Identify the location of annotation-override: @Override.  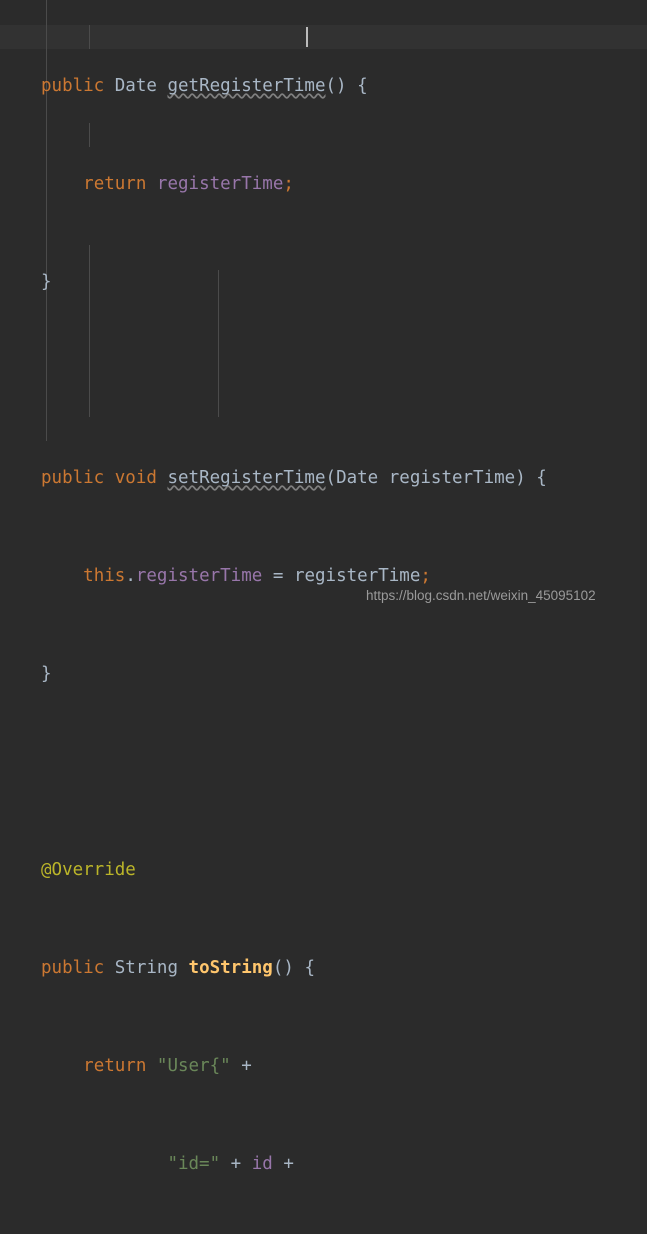
(88, 869).